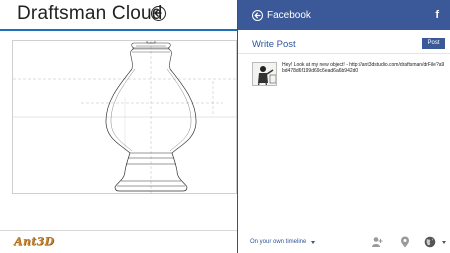  Describe the element at coordinates (405, 242) in the screenshot. I see `location-icon` at that location.